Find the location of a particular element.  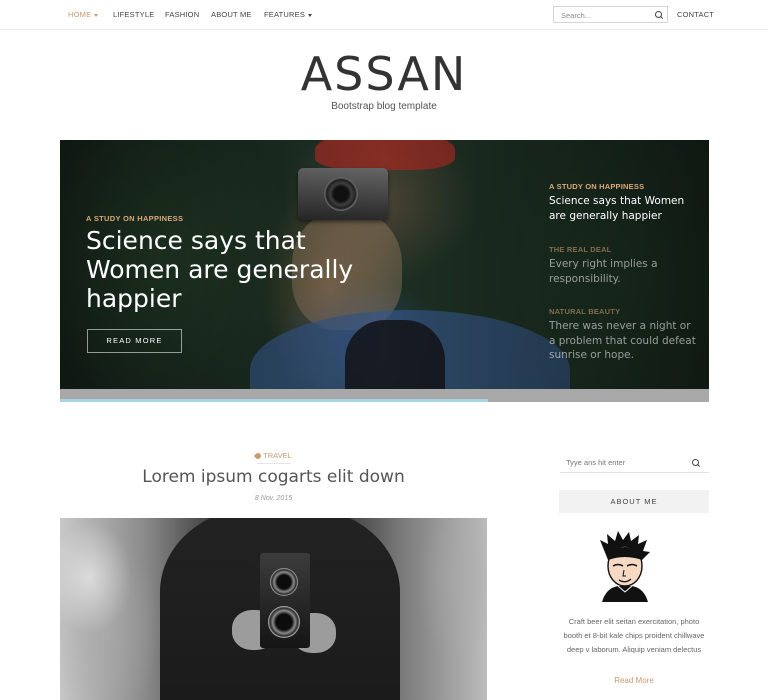

nav-about-me: ABOUT ME is located at coordinates (231, 14).